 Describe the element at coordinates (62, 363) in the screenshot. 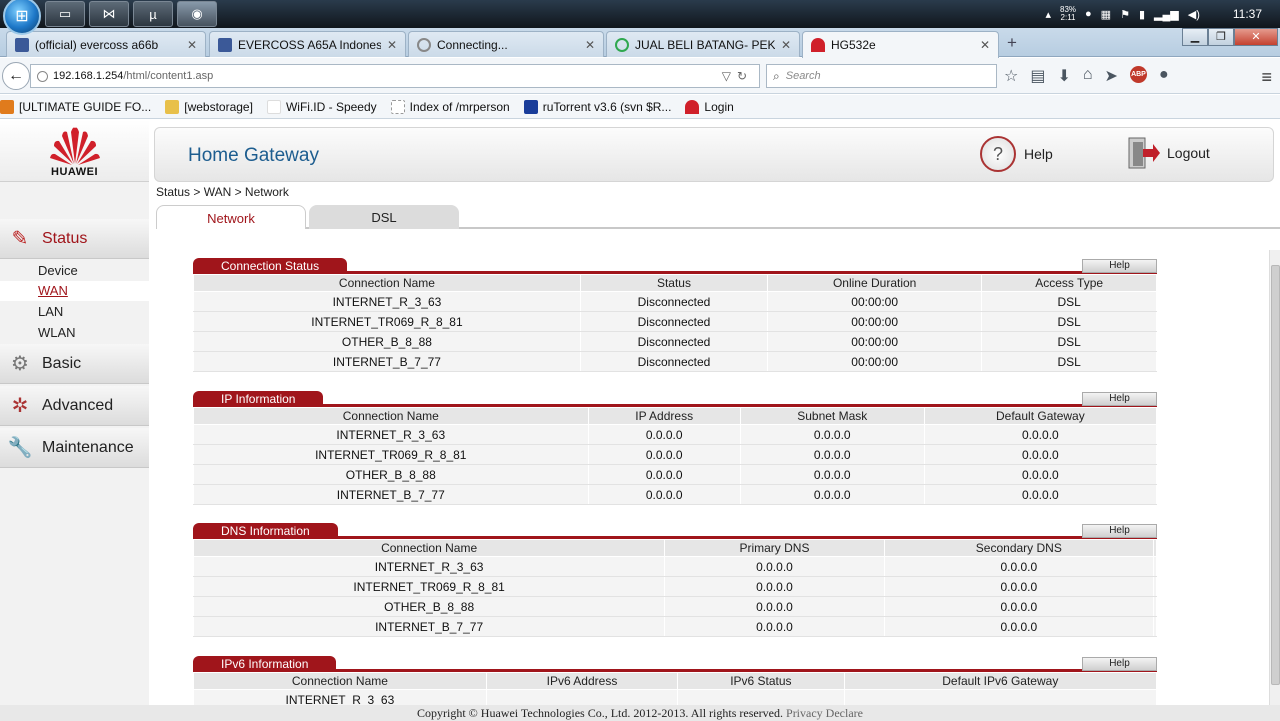

I see `nav-basic-label: Basic` at that location.